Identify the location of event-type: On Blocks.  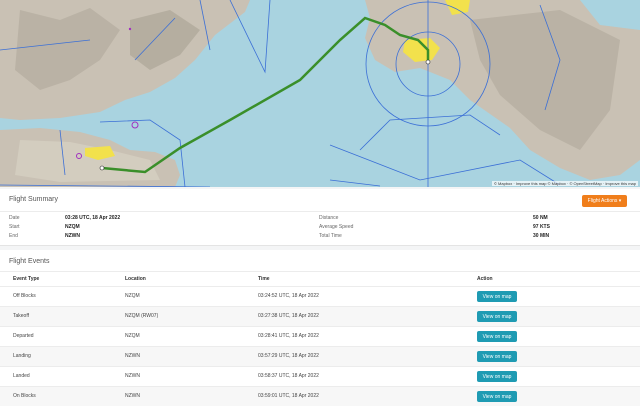
(24, 396).